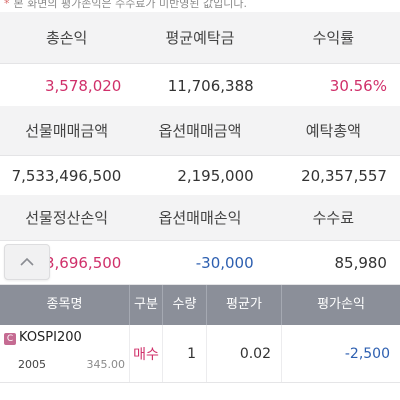 The image size is (400, 400). I want to click on value-commission: 85,980, so click(360, 262).